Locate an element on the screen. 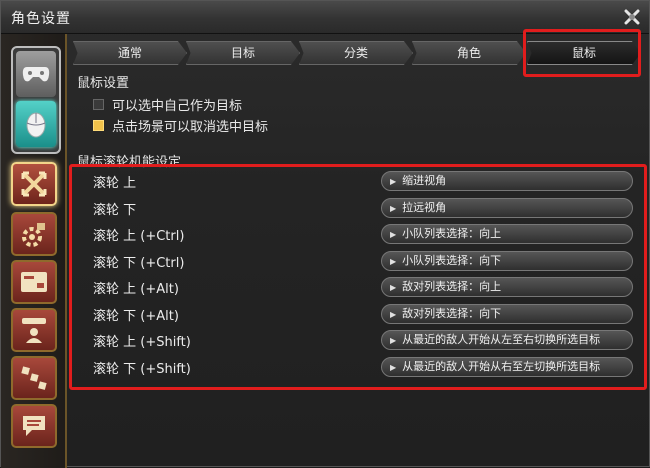 This screenshot has height=468, width=650. gear-bag-icon is located at coordinates (33, 235).